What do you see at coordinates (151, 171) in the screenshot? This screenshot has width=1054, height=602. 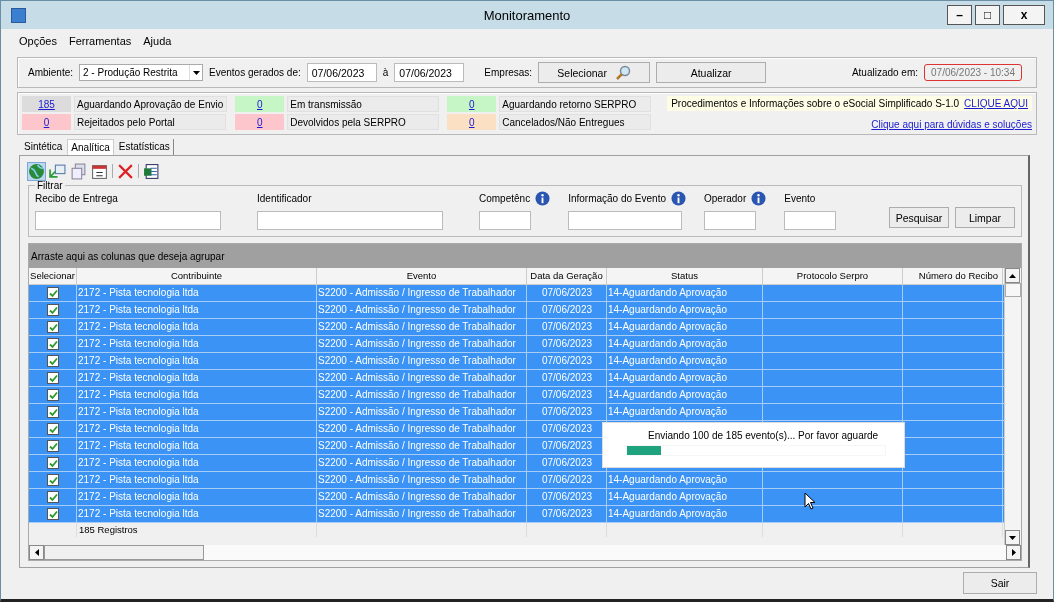 I see `spreadsheet-icon` at bounding box center [151, 171].